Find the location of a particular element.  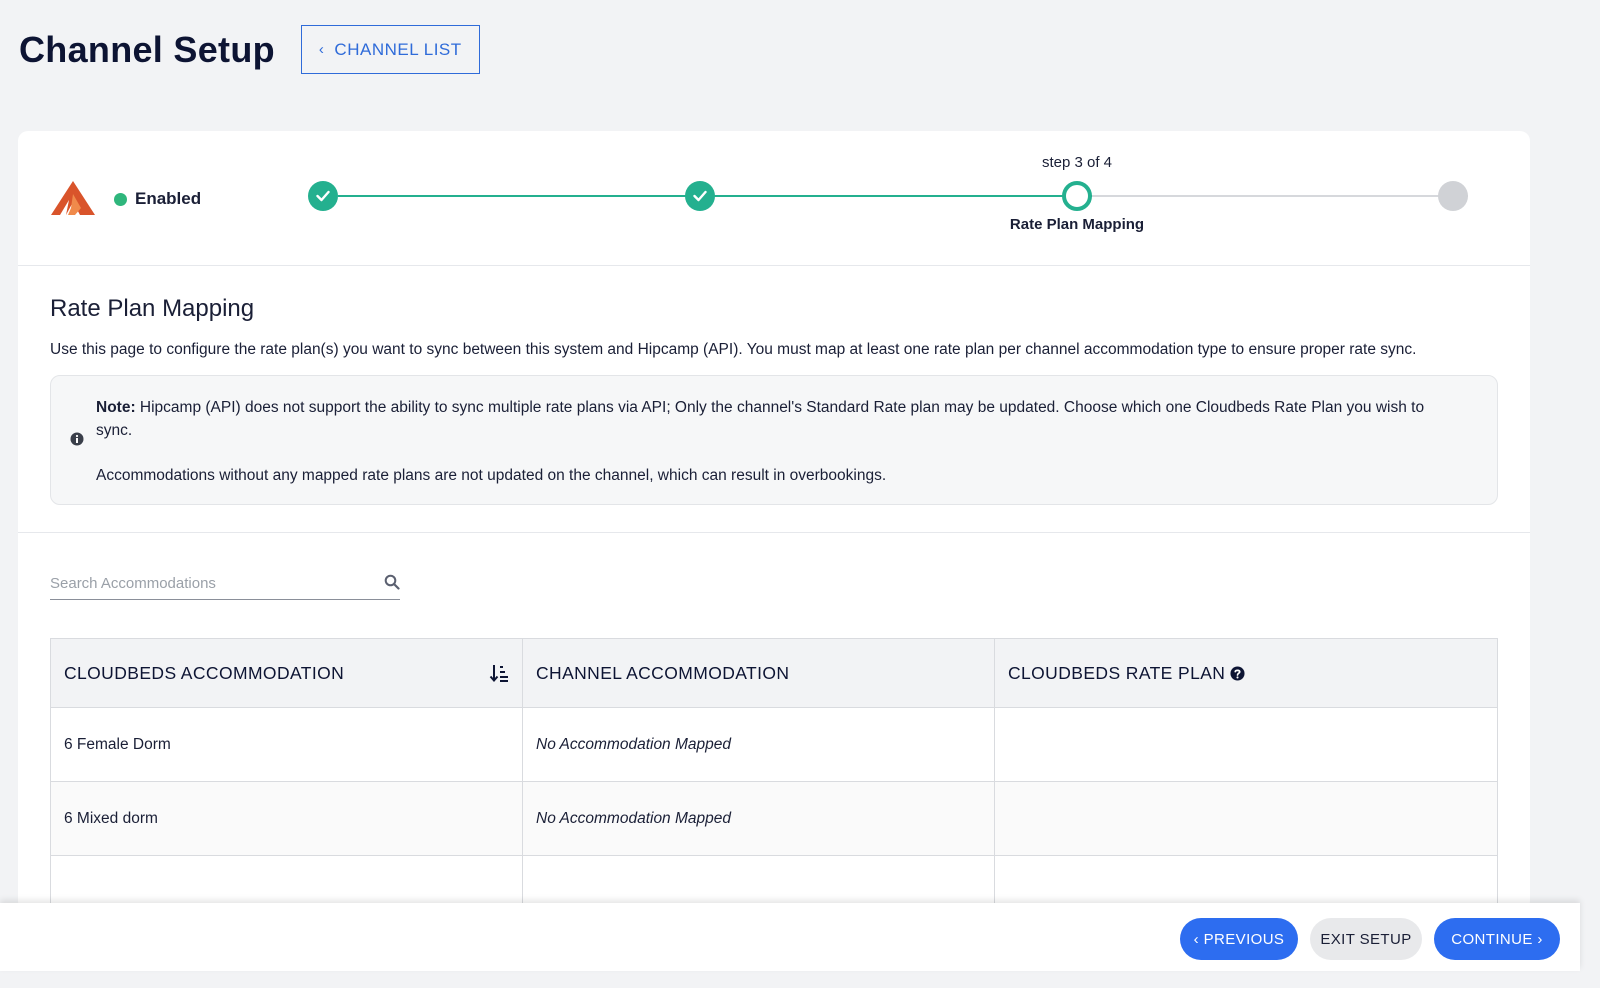

chevron-left-icon: ‹ is located at coordinates (321, 49).